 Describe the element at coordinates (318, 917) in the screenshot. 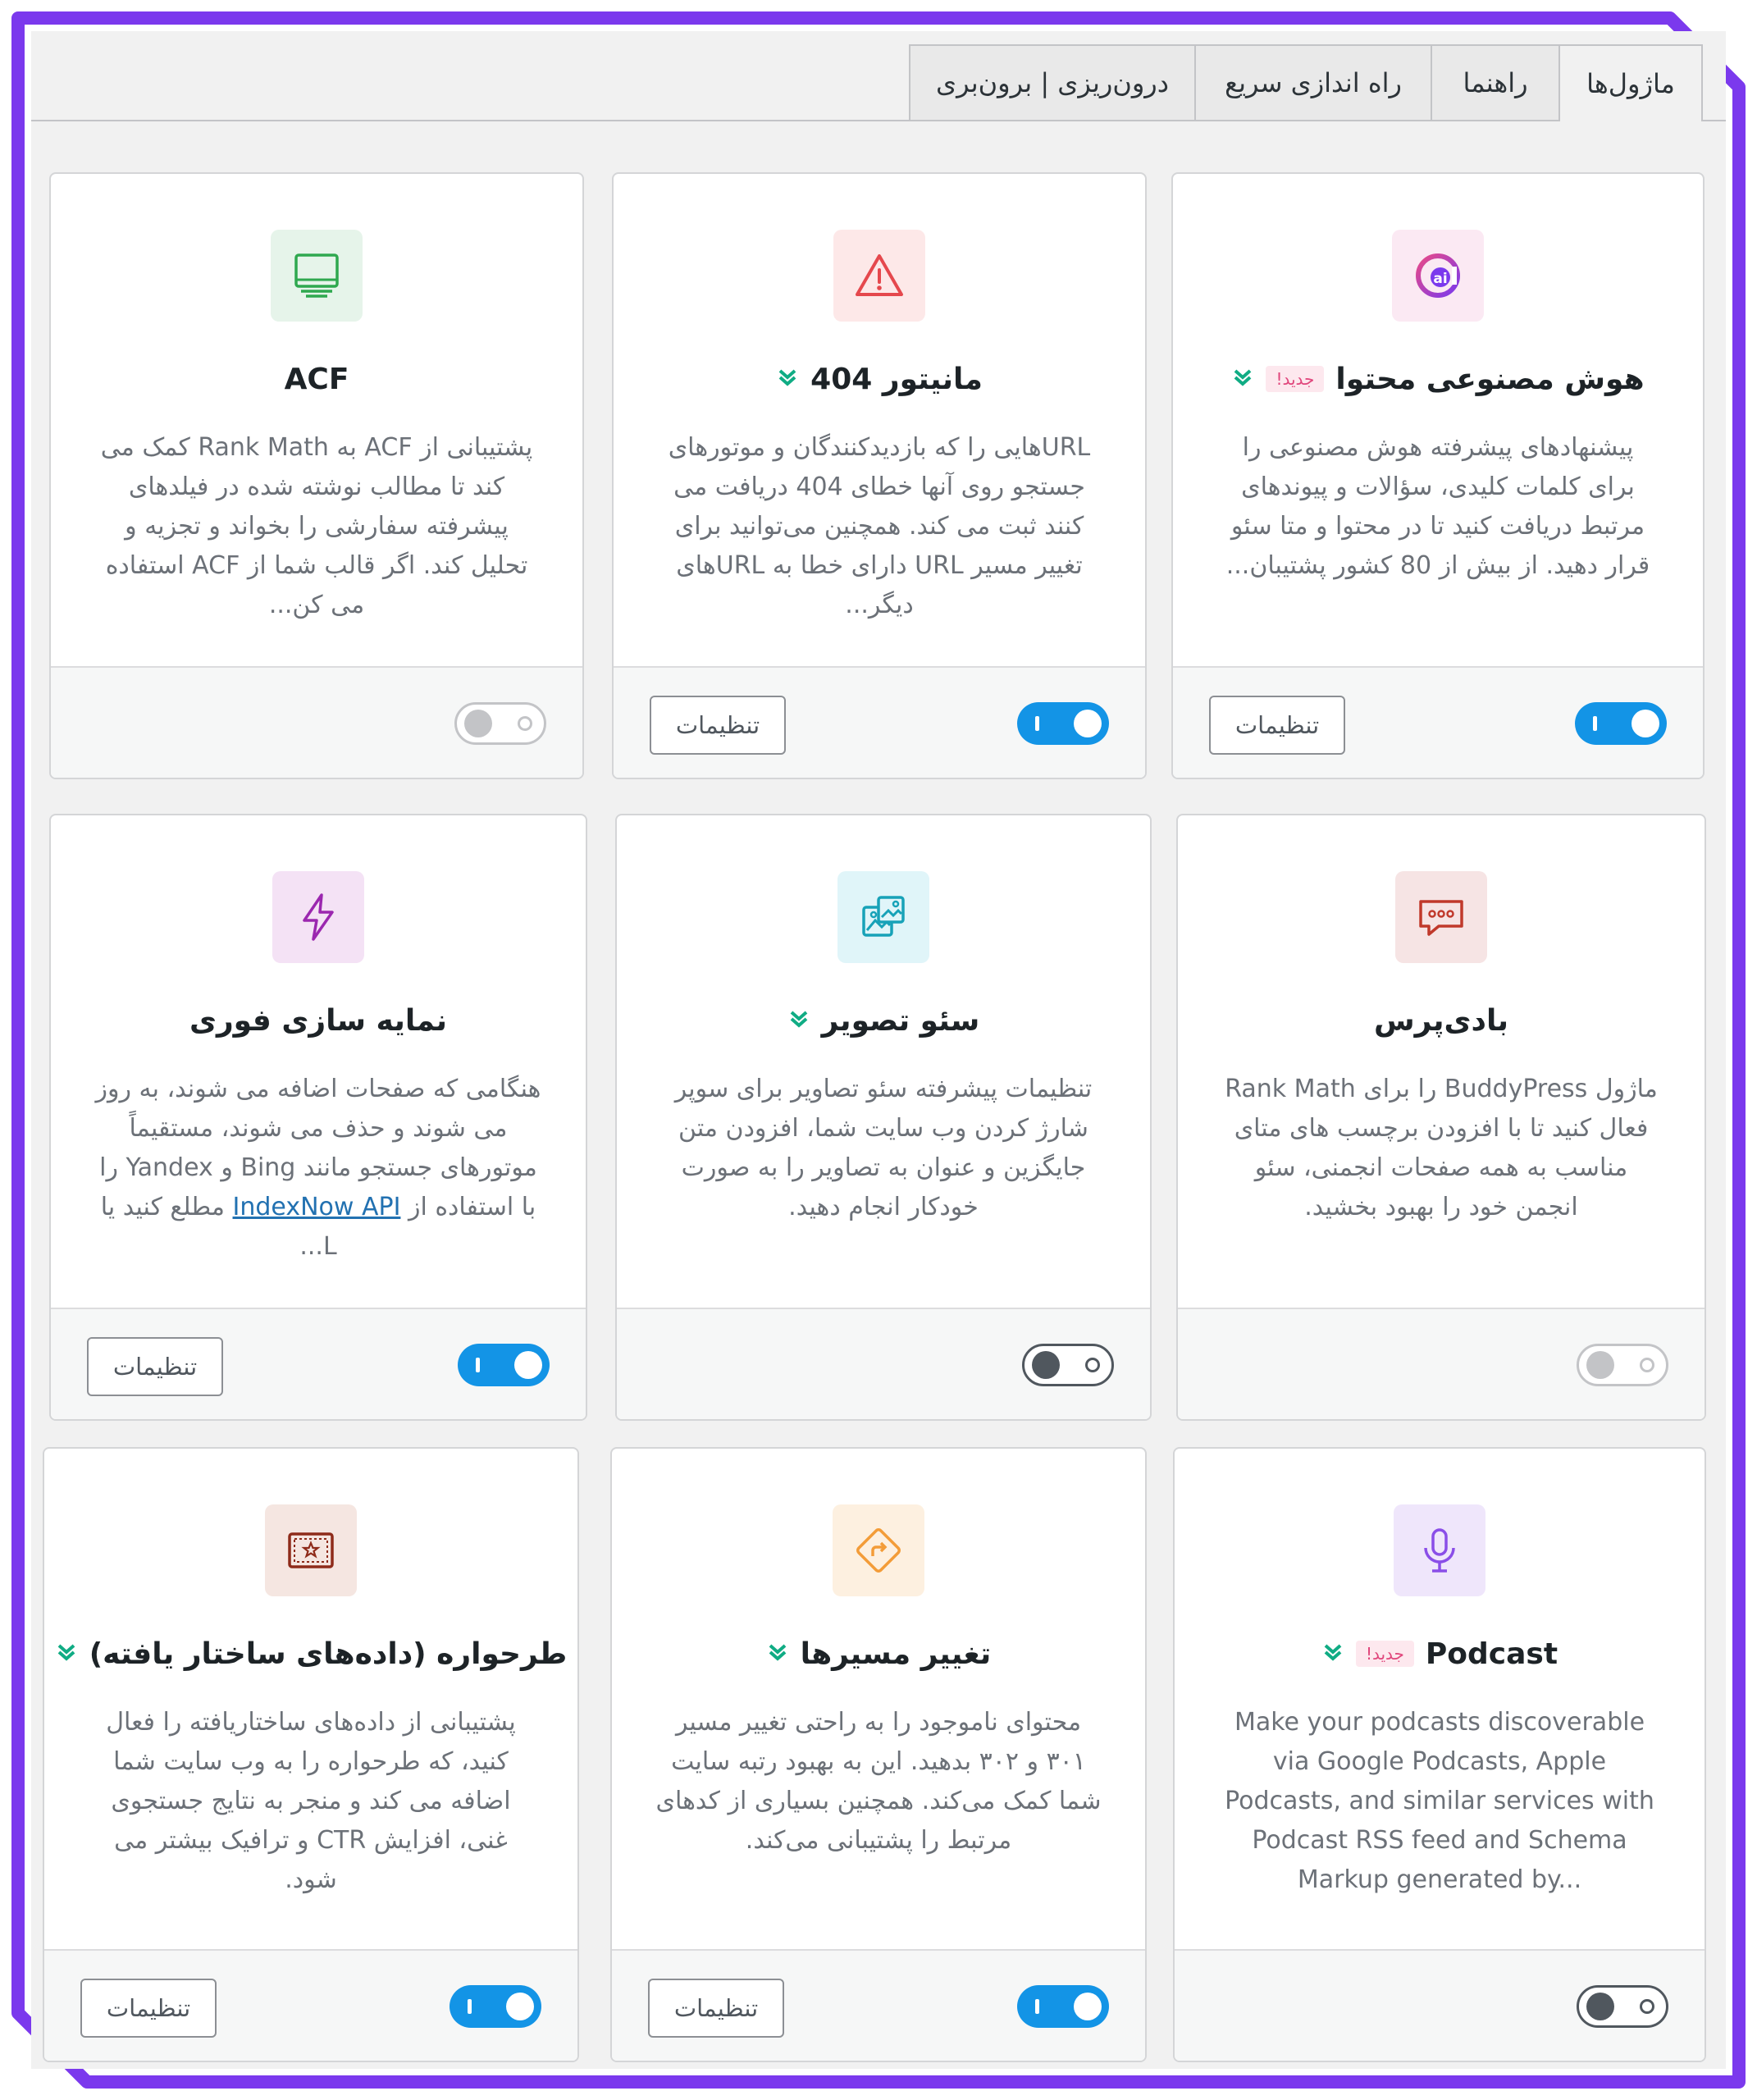

I see `lightning-bolt-icon` at that location.